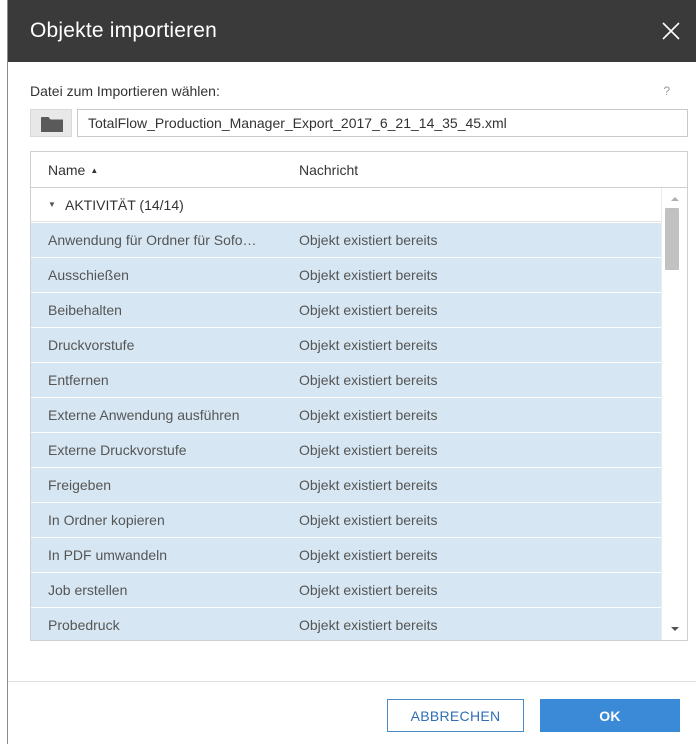 The width and height of the screenshot is (696, 744). What do you see at coordinates (117, 450) in the screenshot?
I see `row-name-cell: Externe Druckvorstufe` at bounding box center [117, 450].